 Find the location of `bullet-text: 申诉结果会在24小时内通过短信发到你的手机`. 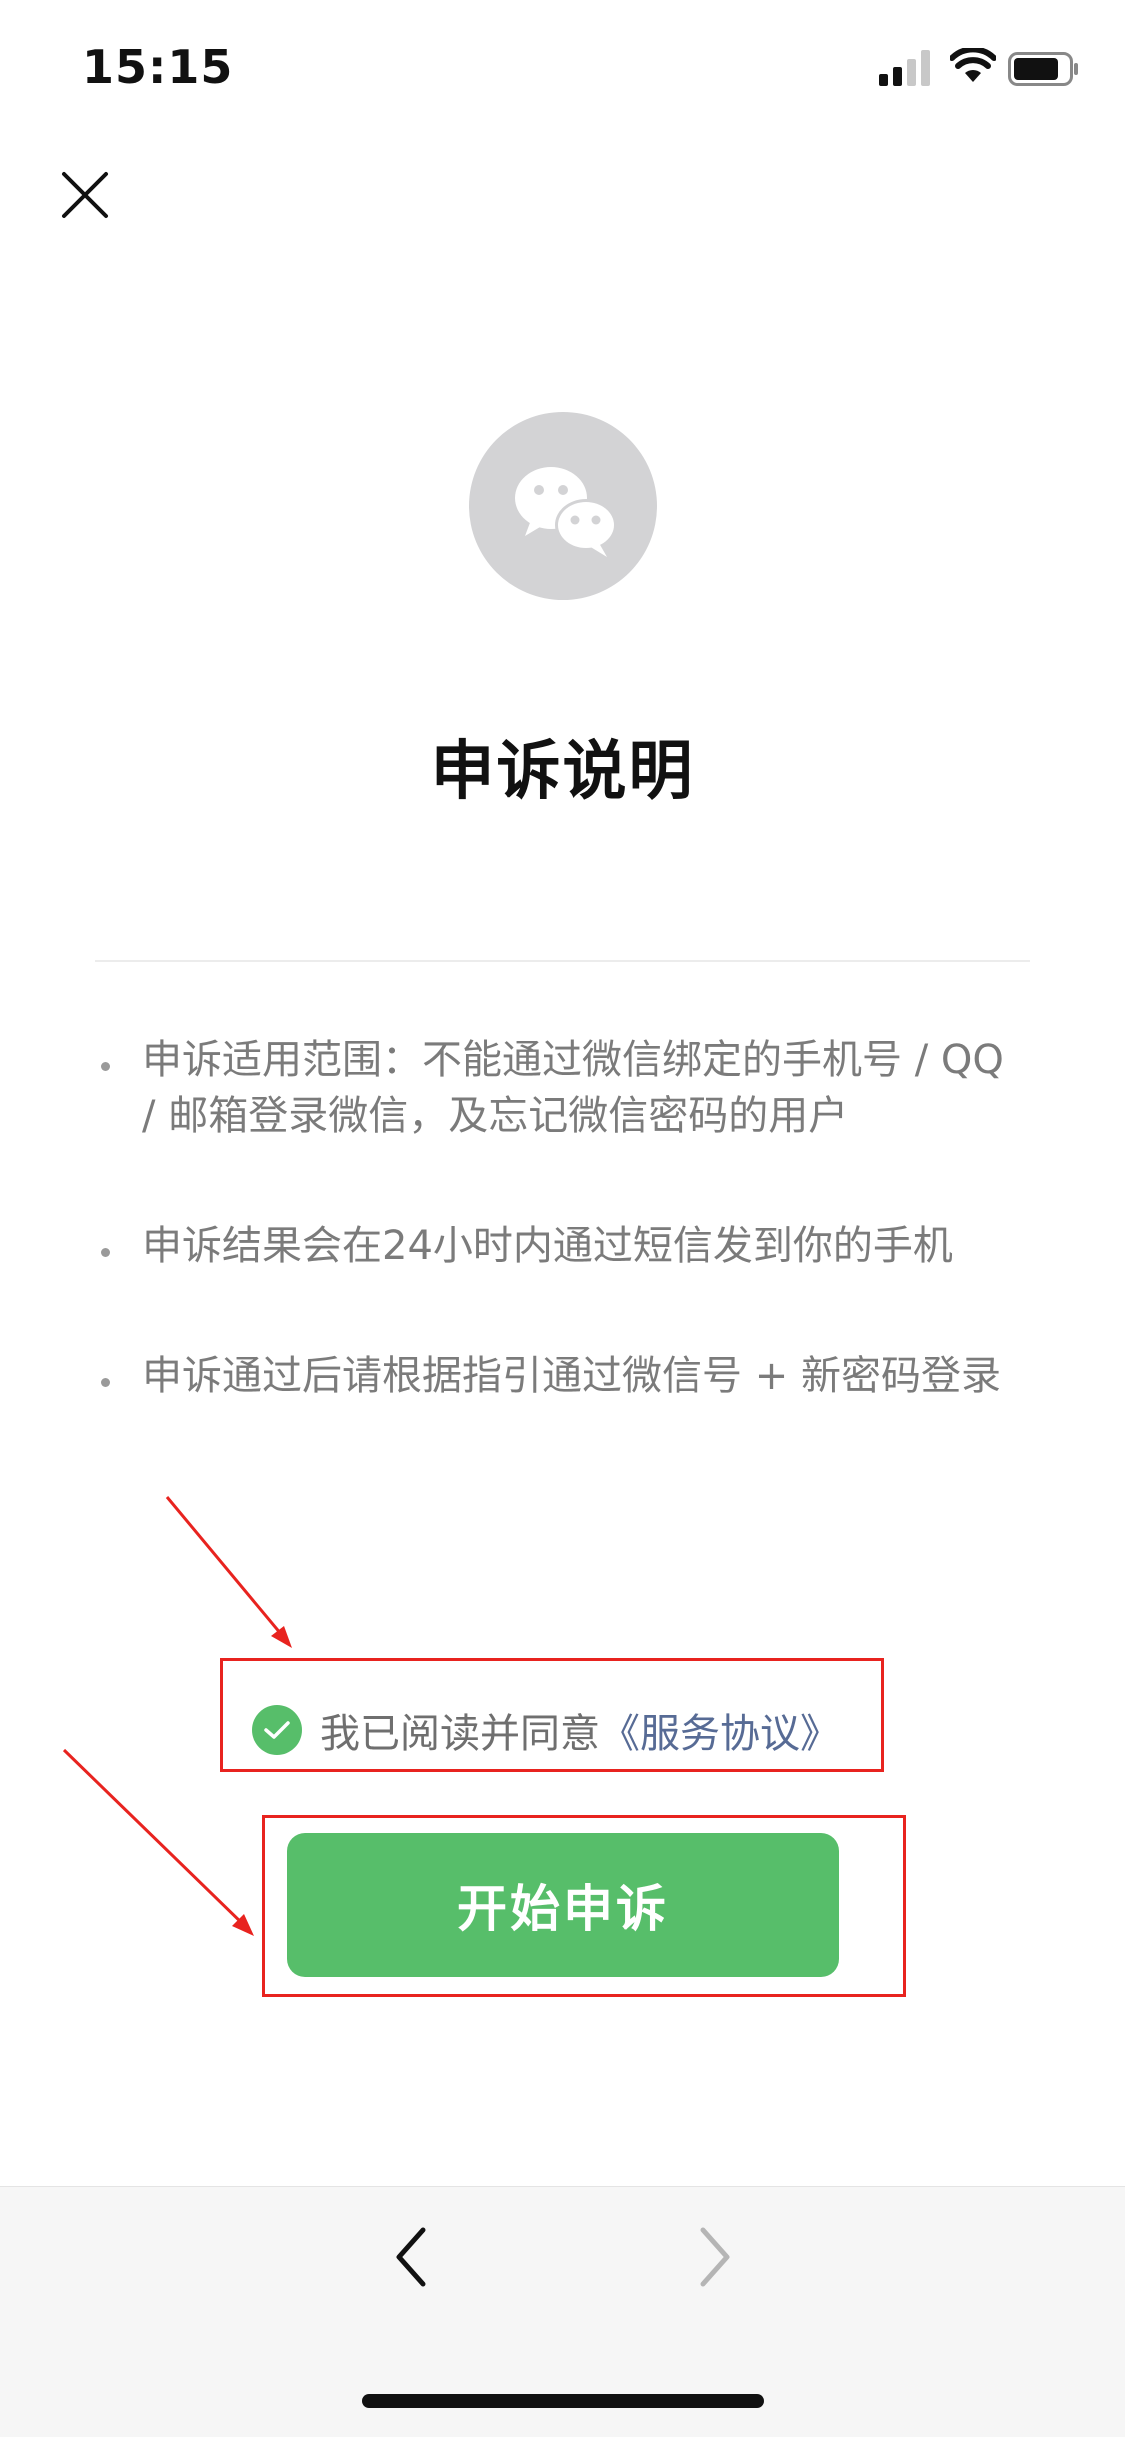

bullet-text: 申诉结果会在24小时内通过短信发到你的手机 is located at coordinates (547, 1246).